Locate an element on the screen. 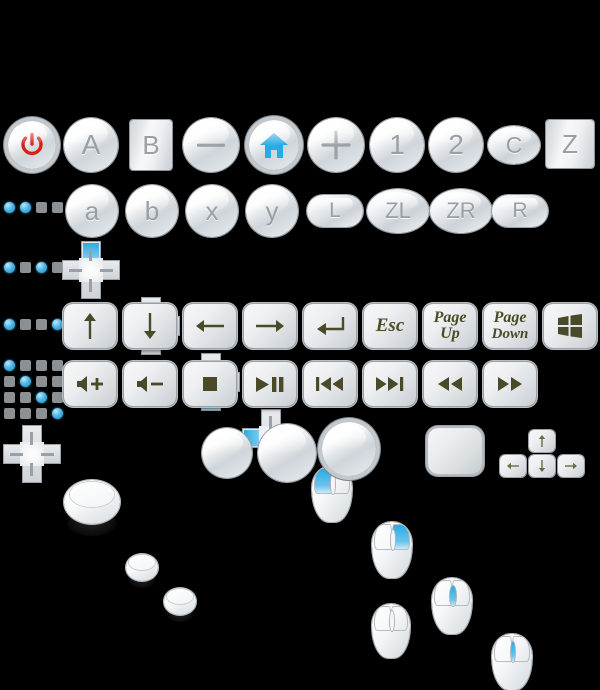 Image resolution: width=600 pixels, height=690 pixels. button-b-label: B is located at coordinates (151, 144).